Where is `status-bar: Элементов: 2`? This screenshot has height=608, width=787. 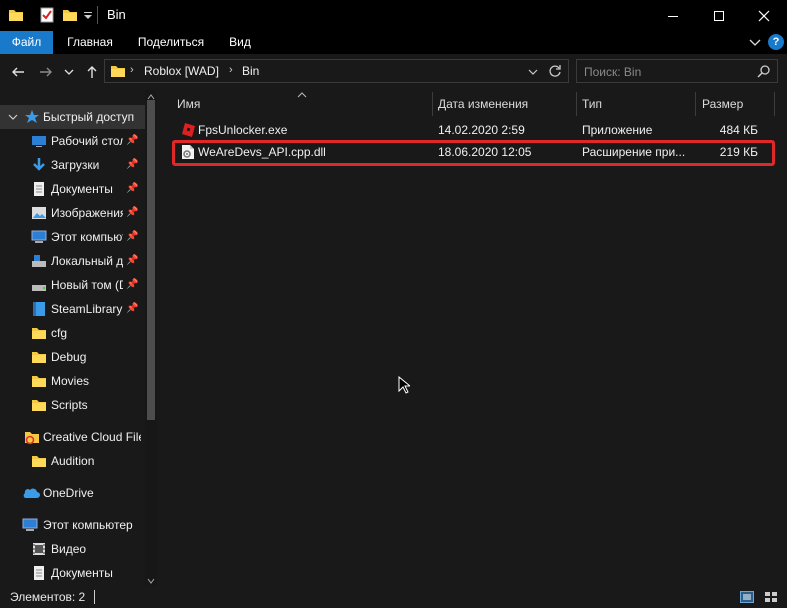 status-bar: Элементов: 2 is located at coordinates (393, 597).